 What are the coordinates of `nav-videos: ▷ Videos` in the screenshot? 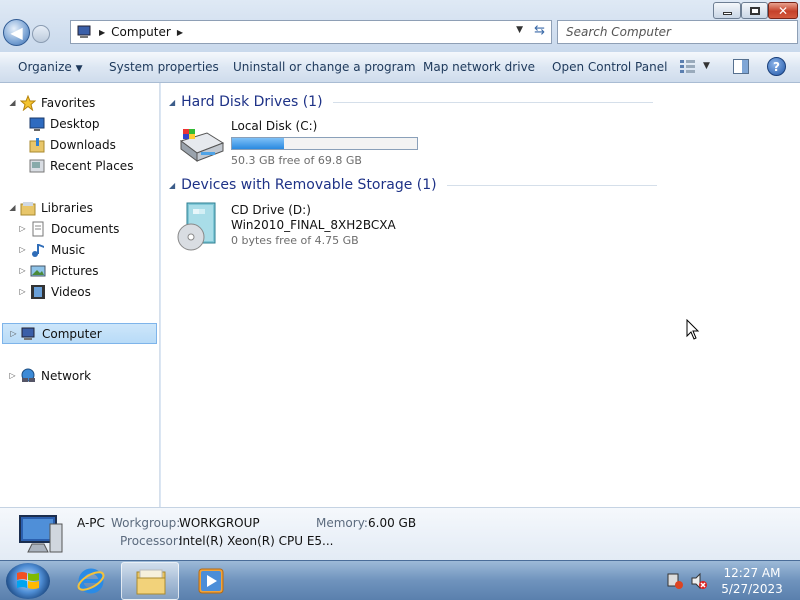 It's located at (54, 291).